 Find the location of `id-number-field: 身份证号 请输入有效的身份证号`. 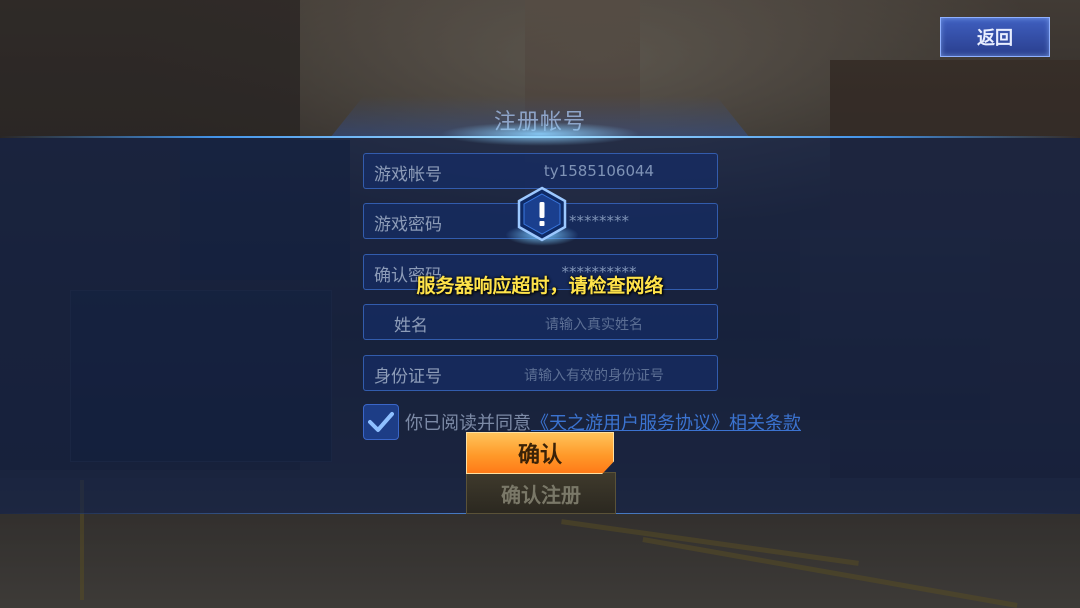

id-number-field: 身份证号 请输入有效的身份证号 is located at coordinates (540, 373).